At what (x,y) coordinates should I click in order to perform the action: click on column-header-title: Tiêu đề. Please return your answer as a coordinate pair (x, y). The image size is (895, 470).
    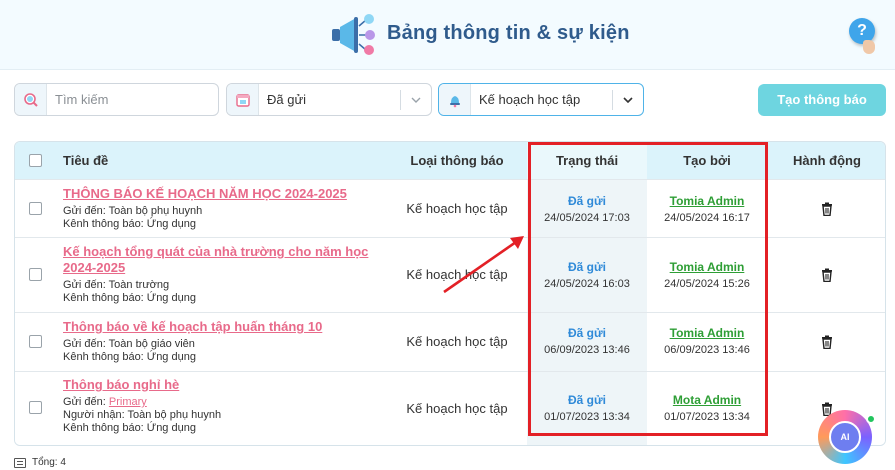
    Looking at the image, I should click on (86, 160).